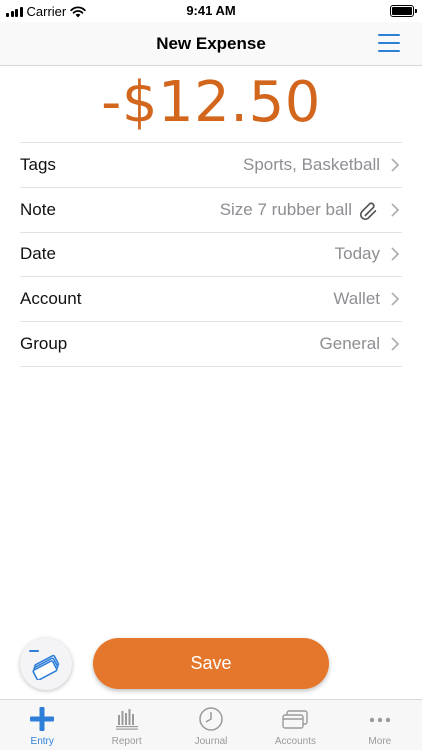  I want to click on cash-notes-icon, so click(44, 665).